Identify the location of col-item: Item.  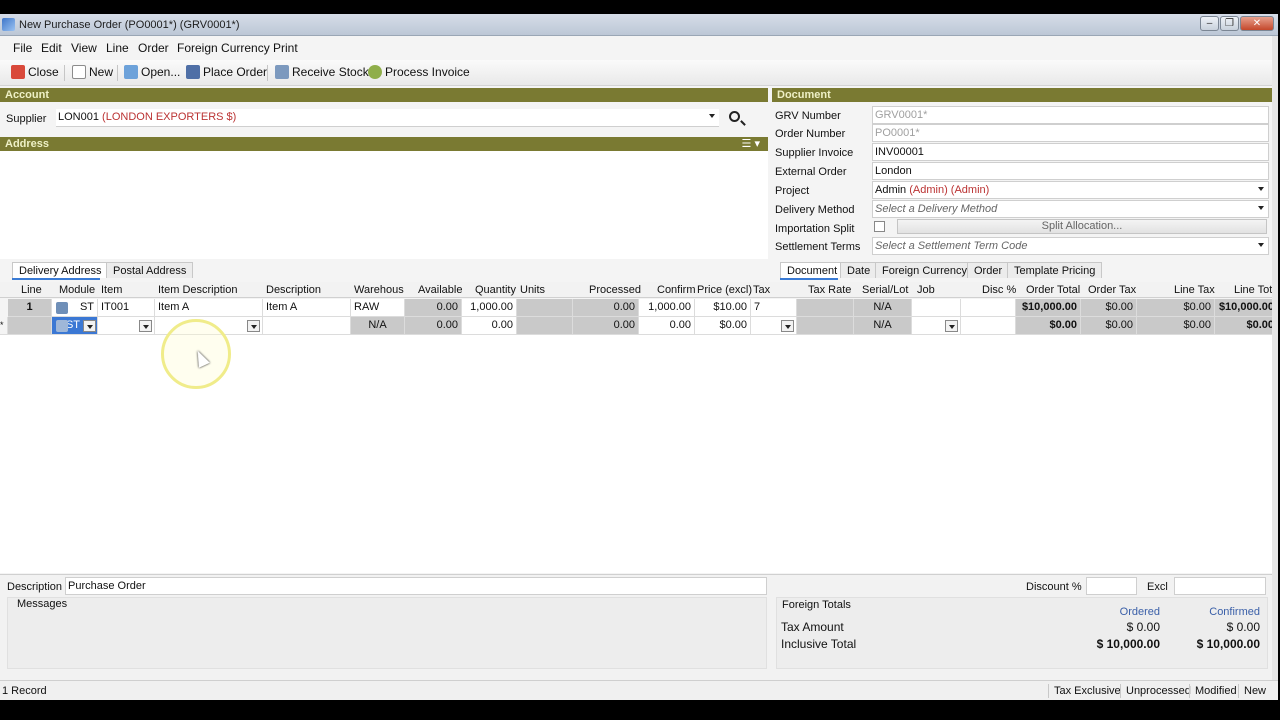
(111, 290).